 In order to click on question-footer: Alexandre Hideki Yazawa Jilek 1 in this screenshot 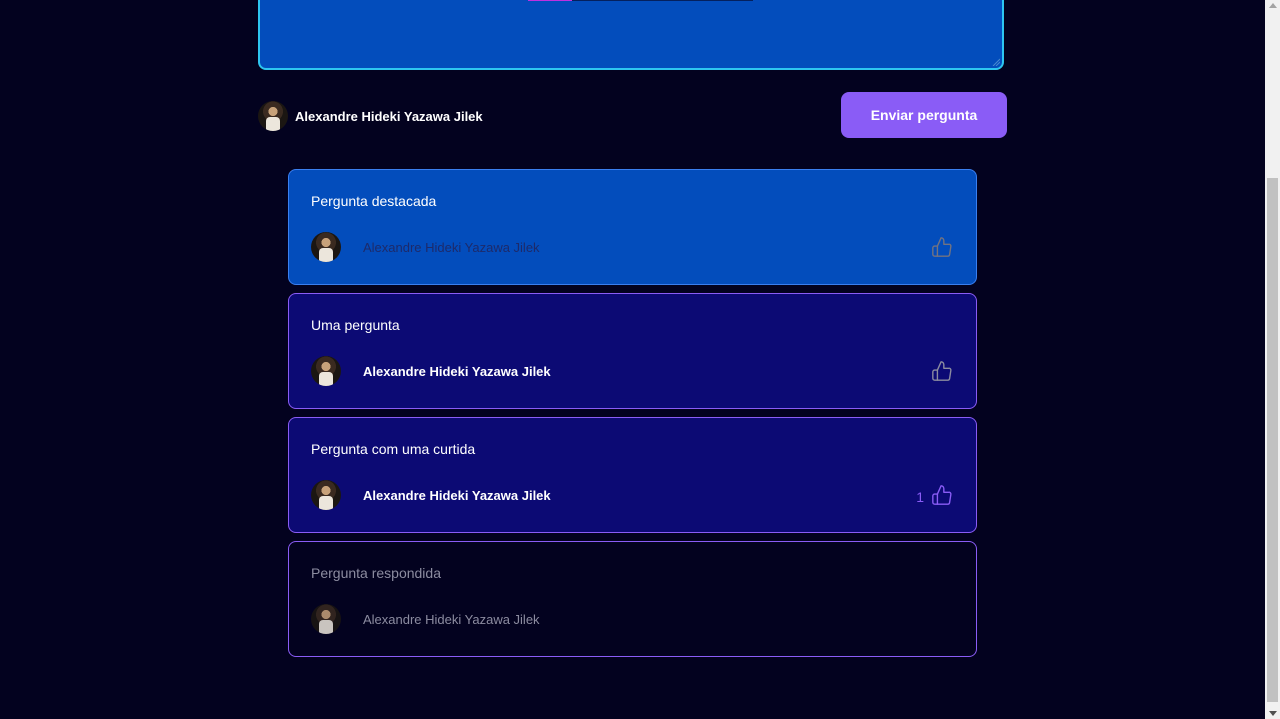, I will do `click(632, 495)`.